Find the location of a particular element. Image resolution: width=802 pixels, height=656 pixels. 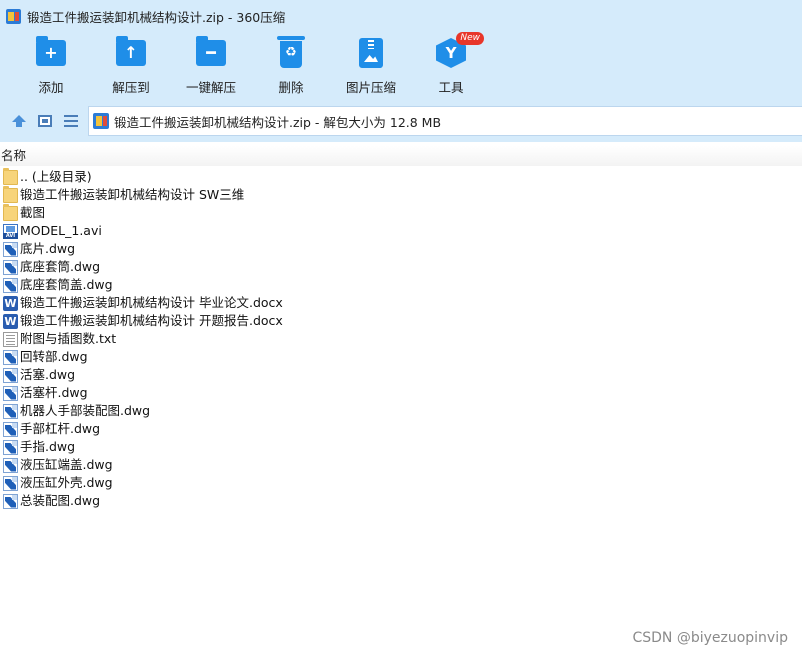

file-name: 回转部.dwg is located at coordinates (54, 356).